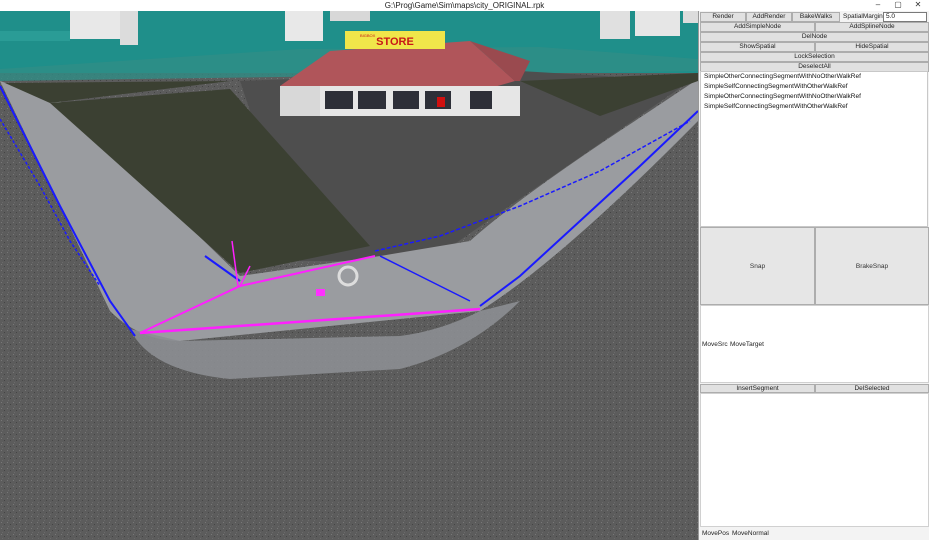  Describe the element at coordinates (918, 5) in the screenshot. I see `close-icon: ✕` at that location.